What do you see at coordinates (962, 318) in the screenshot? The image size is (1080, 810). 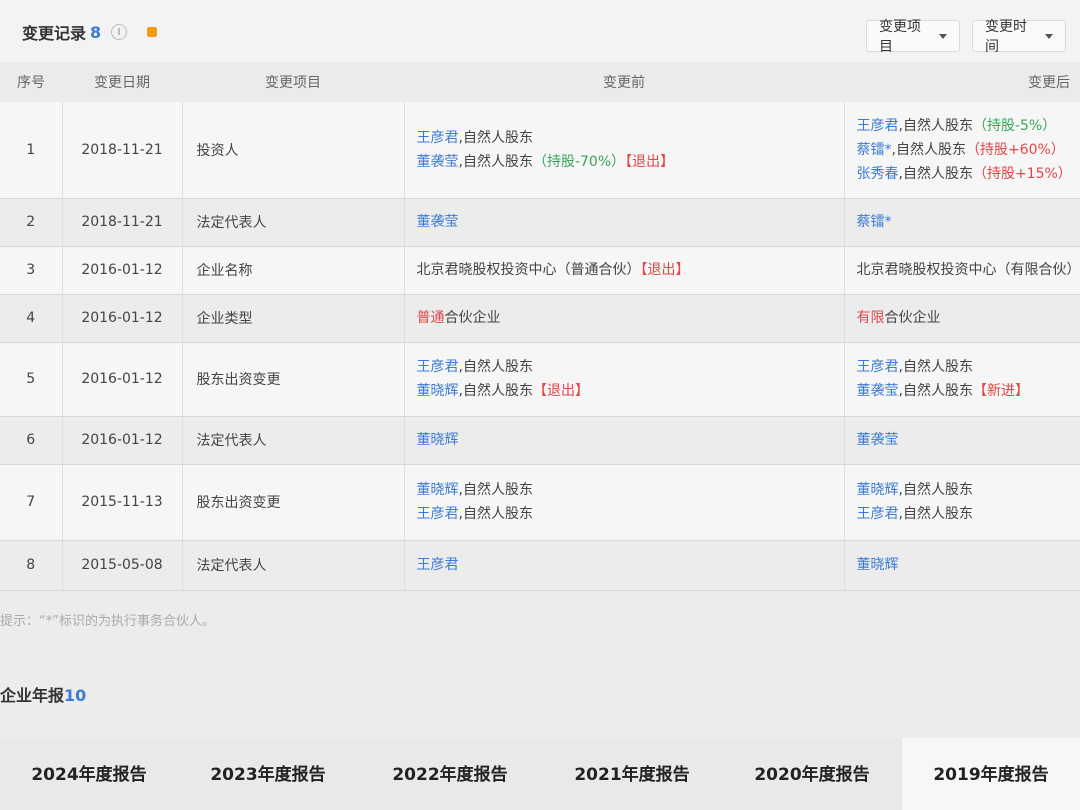 I see `row-after: 有限合伙企业` at bounding box center [962, 318].